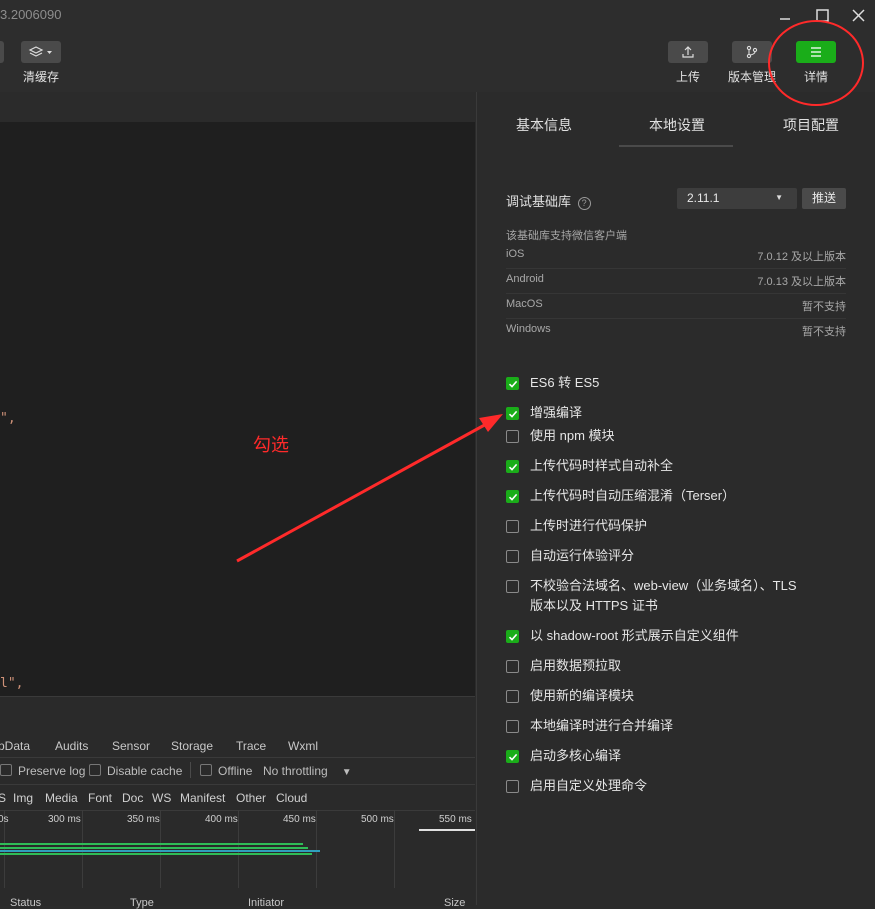 Image resolution: width=875 pixels, height=909 pixels. What do you see at coordinates (491, 423) in the screenshot?
I see `arrow-head` at bounding box center [491, 423].